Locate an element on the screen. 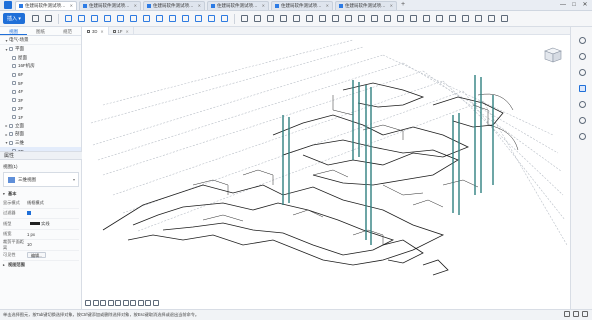  tree-item-1f: 1F is located at coordinates (40, 117).